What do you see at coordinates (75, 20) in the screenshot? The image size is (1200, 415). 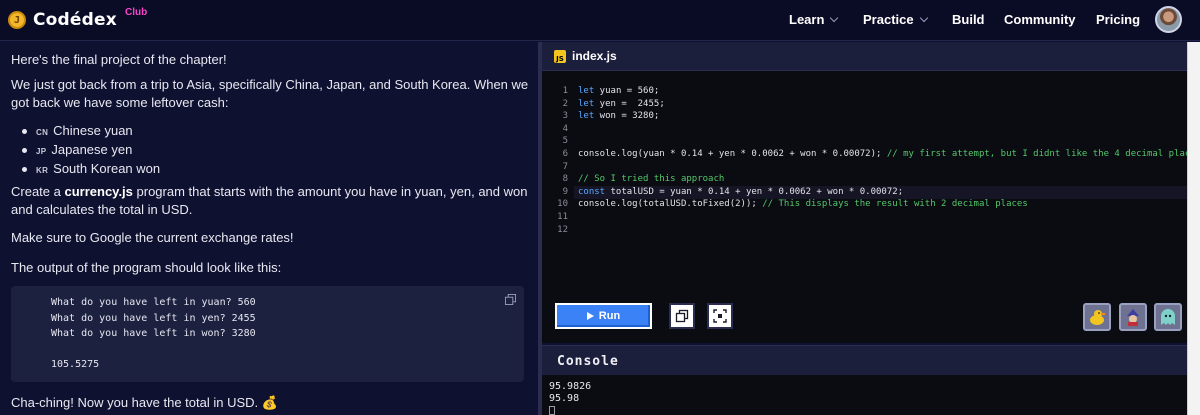 I see `logo-text: Codédex` at bounding box center [75, 20].